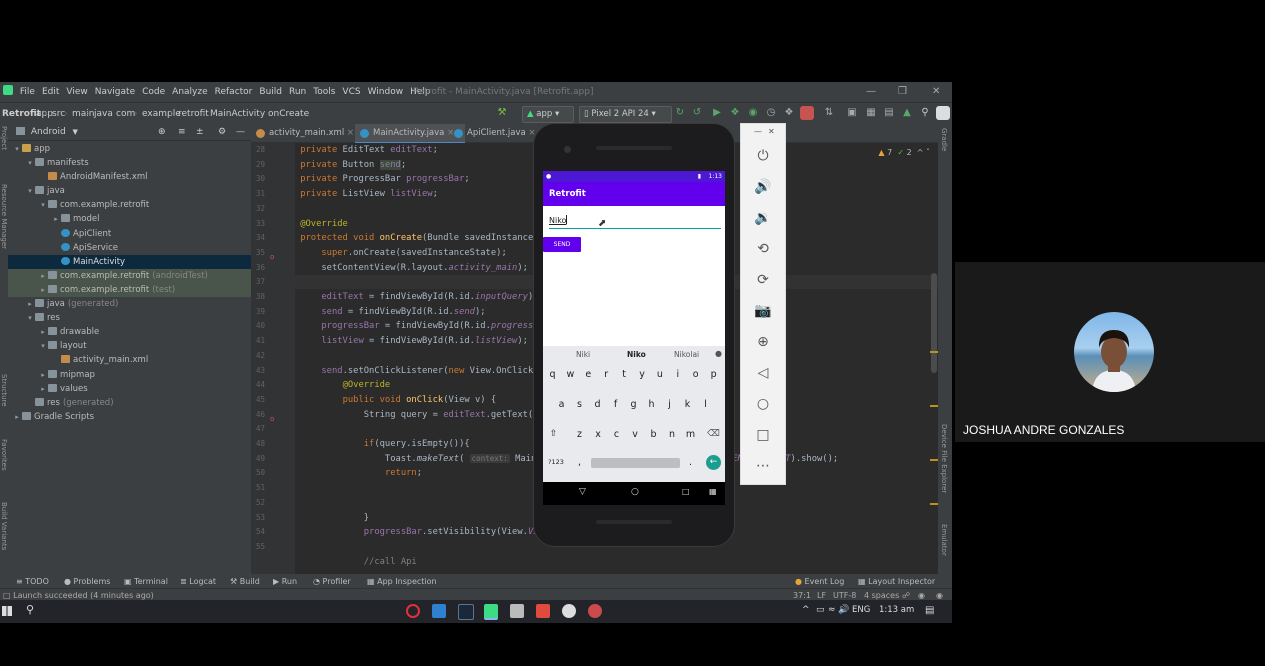 The height and width of the screenshot is (666, 1265). What do you see at coordinates (763, 218) in the screenshot?
I see `volume-down-icon: 🔉` at bounding box center [763, 218].